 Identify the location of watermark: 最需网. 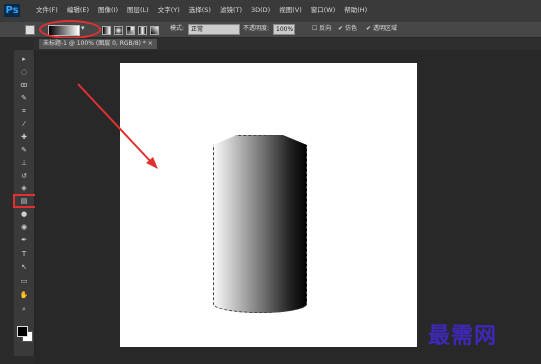
(463, 336).